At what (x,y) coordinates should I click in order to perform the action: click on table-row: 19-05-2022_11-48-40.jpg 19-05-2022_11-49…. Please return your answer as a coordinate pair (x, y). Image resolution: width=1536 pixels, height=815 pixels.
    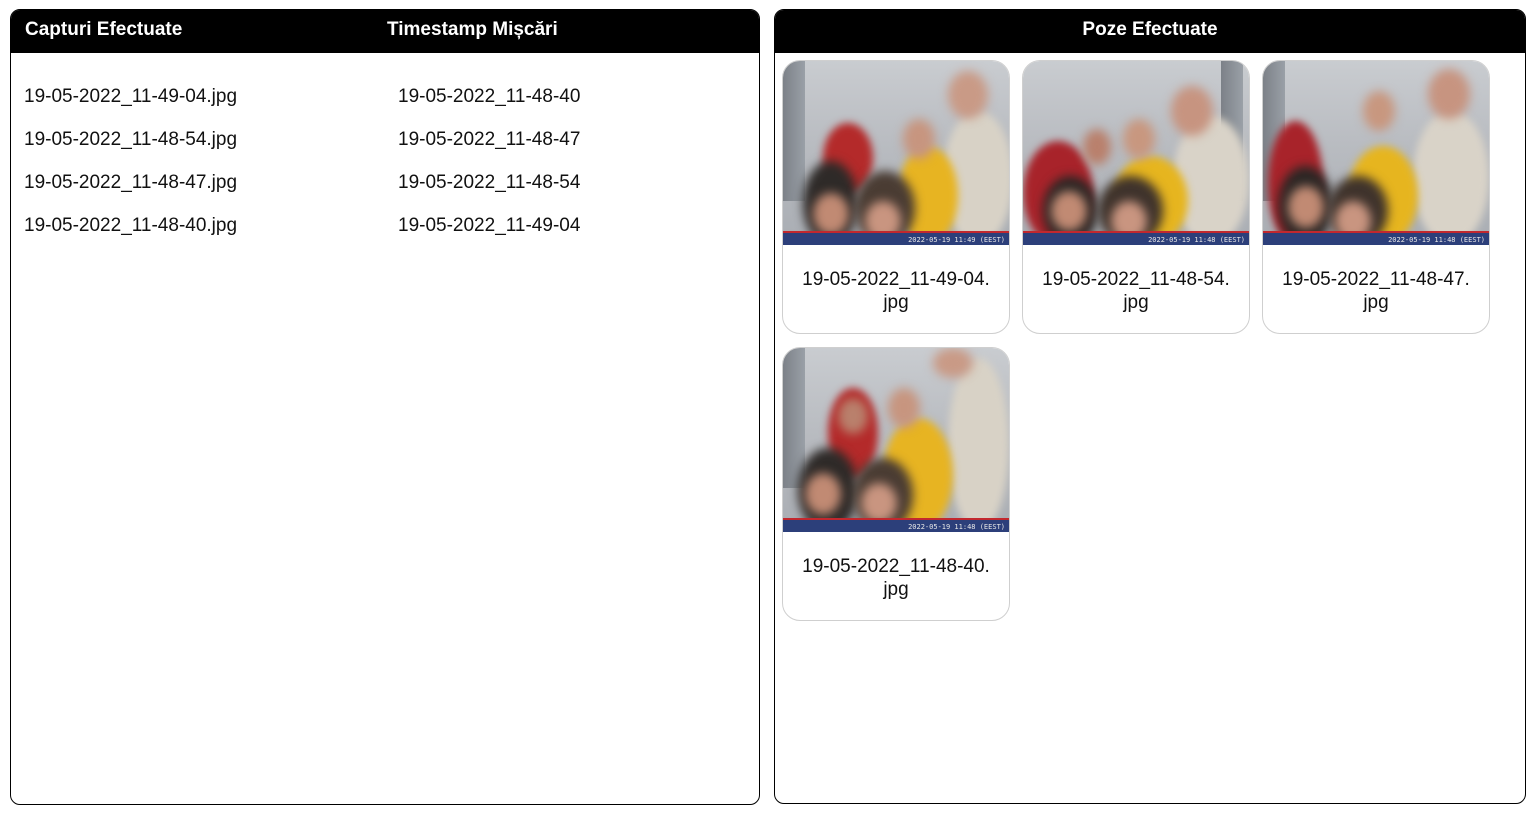
    Looking at the image, I should click on (385, 236).